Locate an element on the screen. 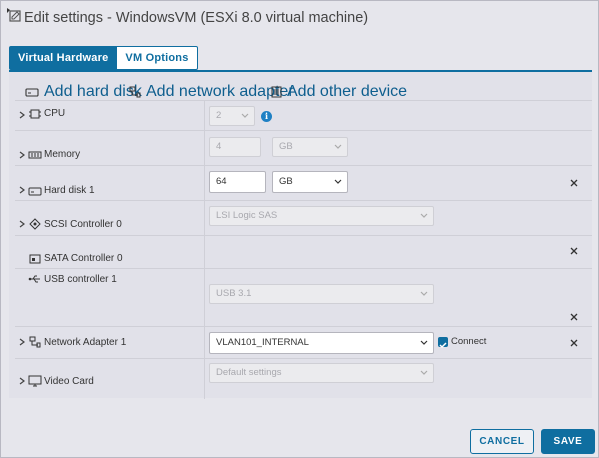  sata-controller-icon is located at coordinates (35, 259).